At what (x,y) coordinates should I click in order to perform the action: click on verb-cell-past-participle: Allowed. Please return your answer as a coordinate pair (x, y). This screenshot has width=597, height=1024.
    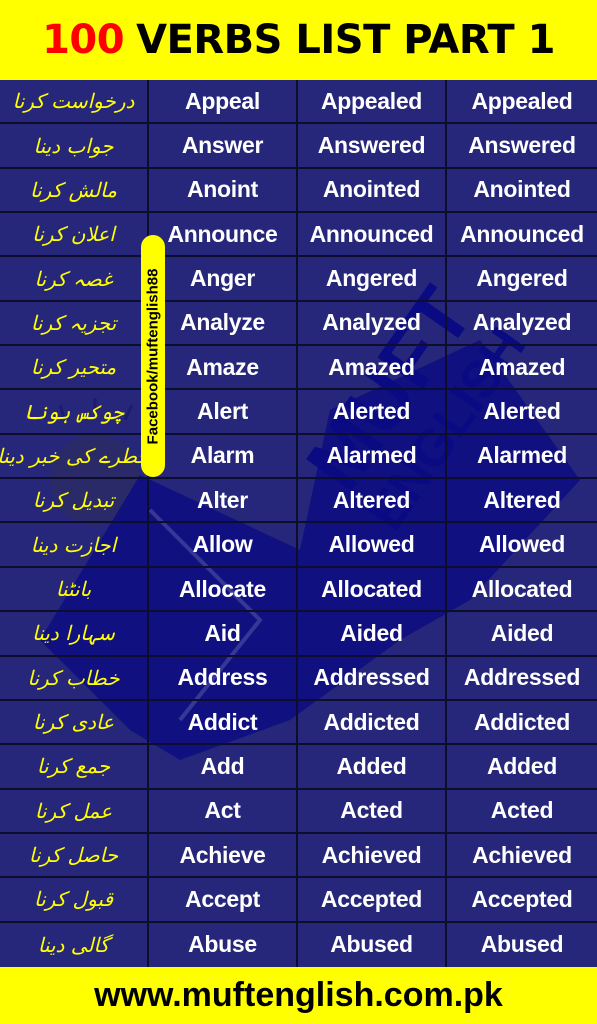
    Looking at the image, I should click on (522, 545).